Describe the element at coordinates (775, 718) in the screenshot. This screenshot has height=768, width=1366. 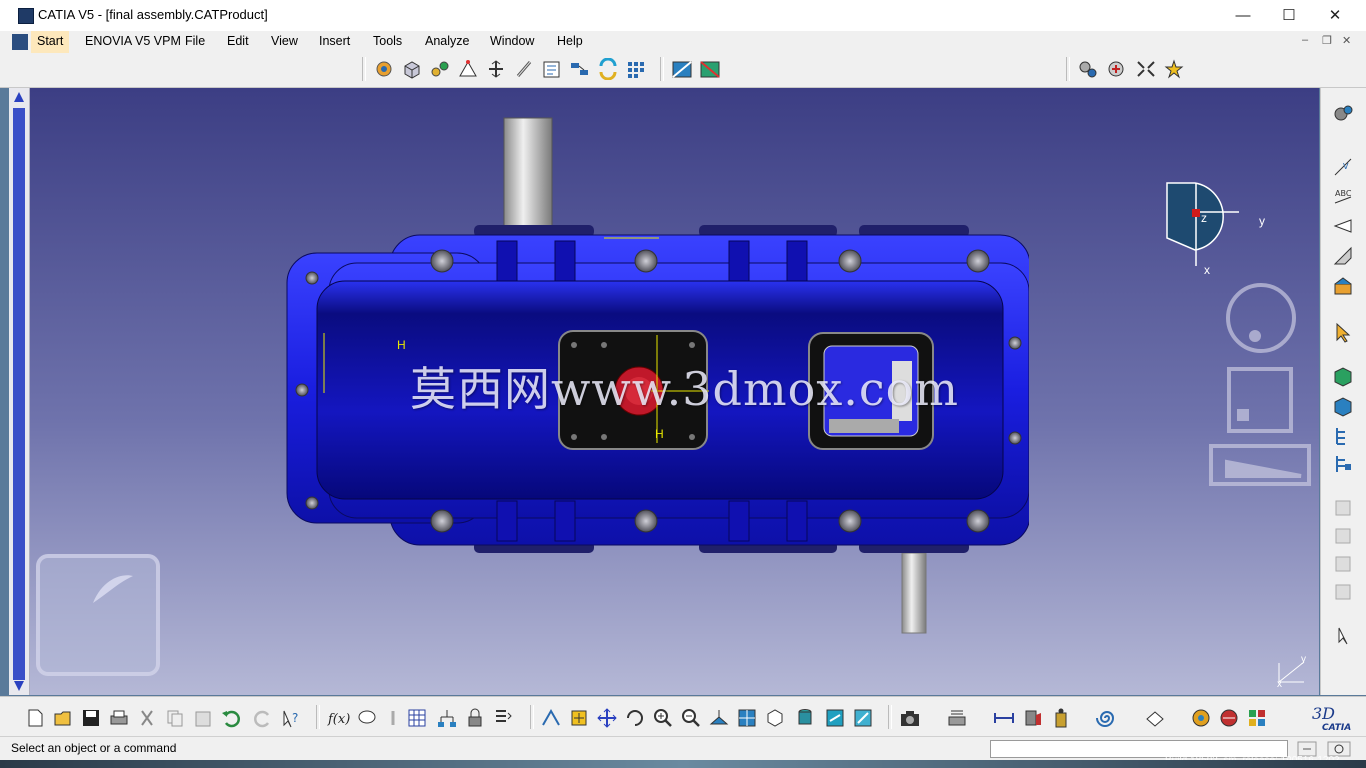
I see `iso-view-icon` at that location.